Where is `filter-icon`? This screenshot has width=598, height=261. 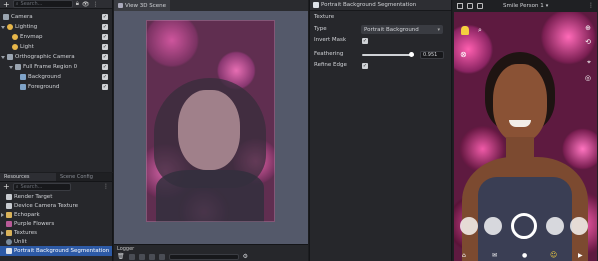
filter-icon is located at coordinates (131, 256).